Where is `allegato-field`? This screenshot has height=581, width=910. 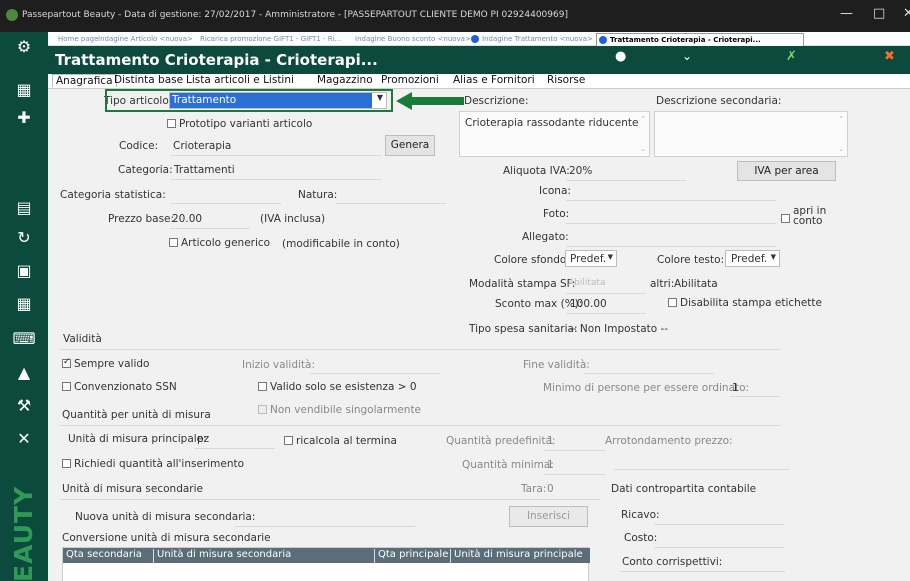 allegato-field is located at coordinates (671, 246).